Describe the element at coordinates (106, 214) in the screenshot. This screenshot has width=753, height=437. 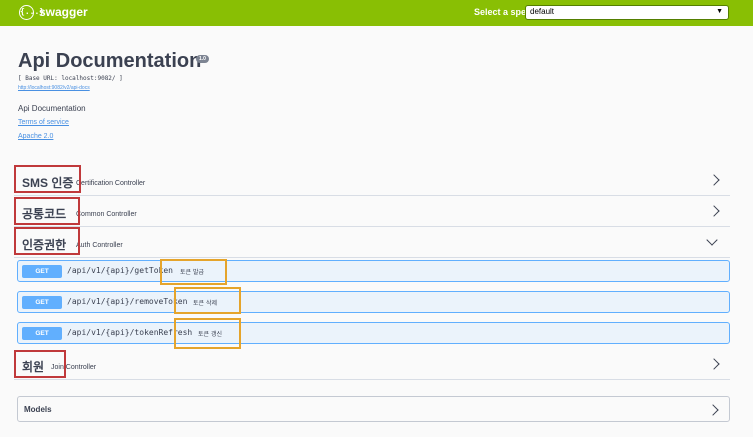
I see `tag-description: Common Controller` at that location.